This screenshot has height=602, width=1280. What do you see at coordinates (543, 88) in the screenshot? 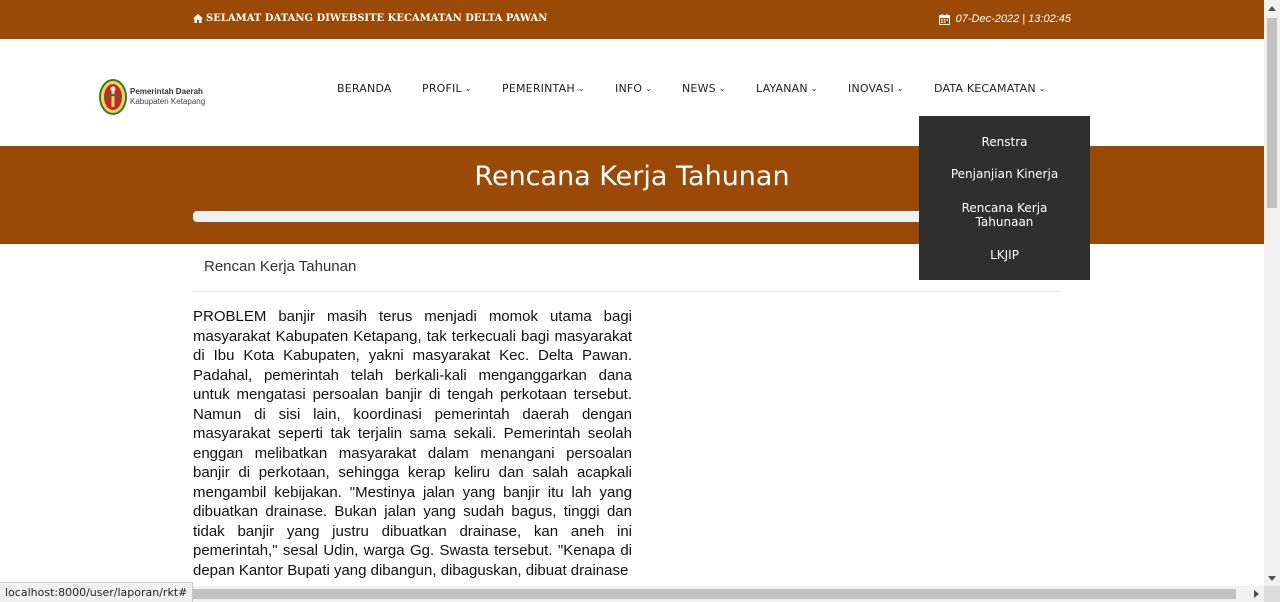
I see `nav-pemerintah: PEMERINTAH ⌄` at bounding box center [543, 88].